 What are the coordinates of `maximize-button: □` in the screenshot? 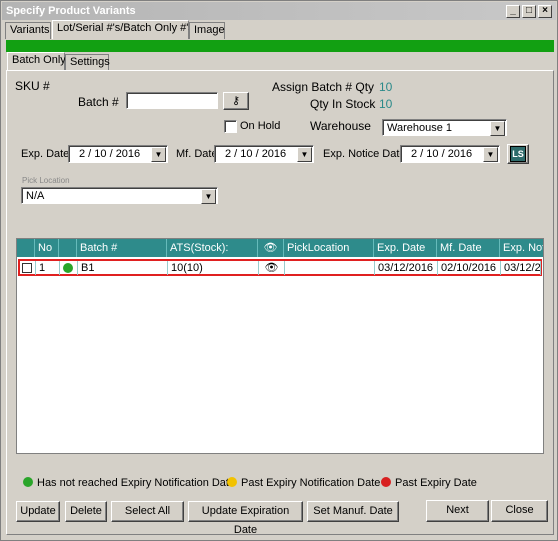 It's located at (529, 11).